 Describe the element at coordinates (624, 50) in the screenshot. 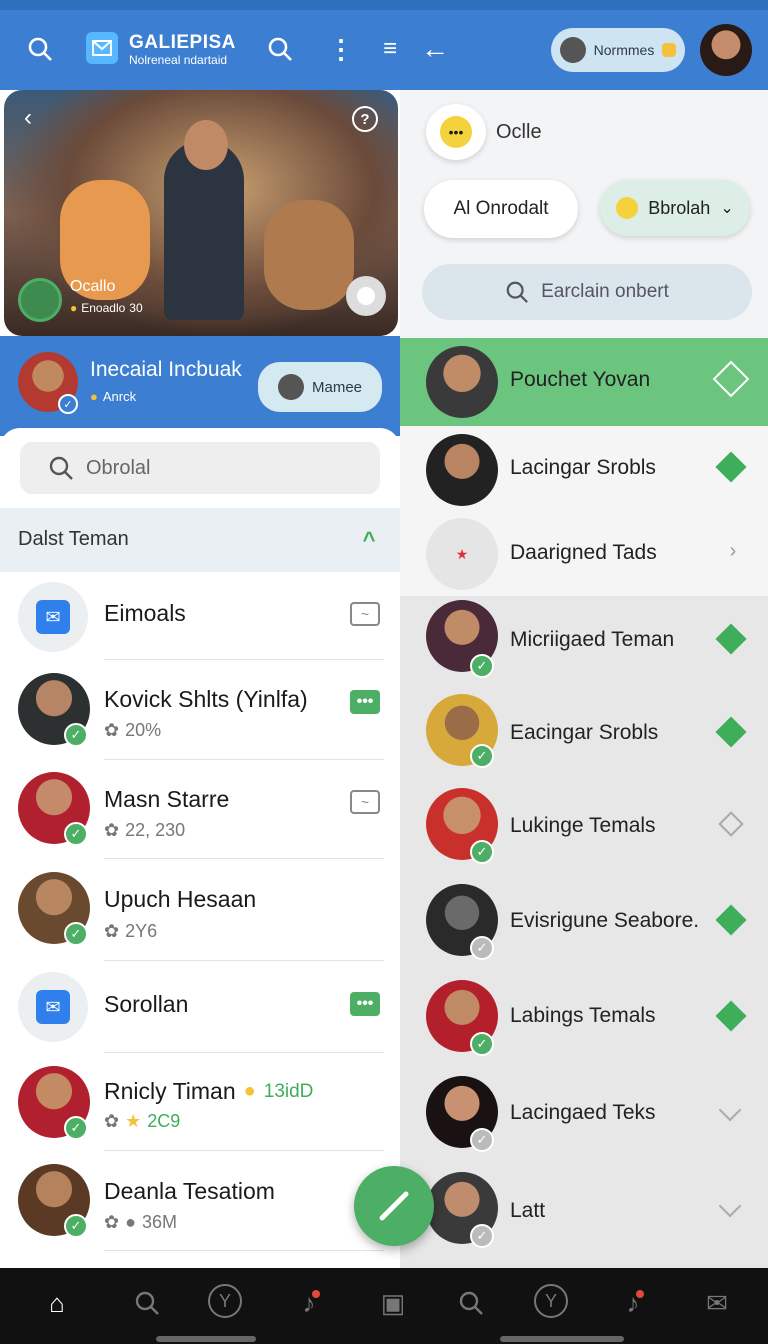

I see `chip-label: Normmes` at that location.